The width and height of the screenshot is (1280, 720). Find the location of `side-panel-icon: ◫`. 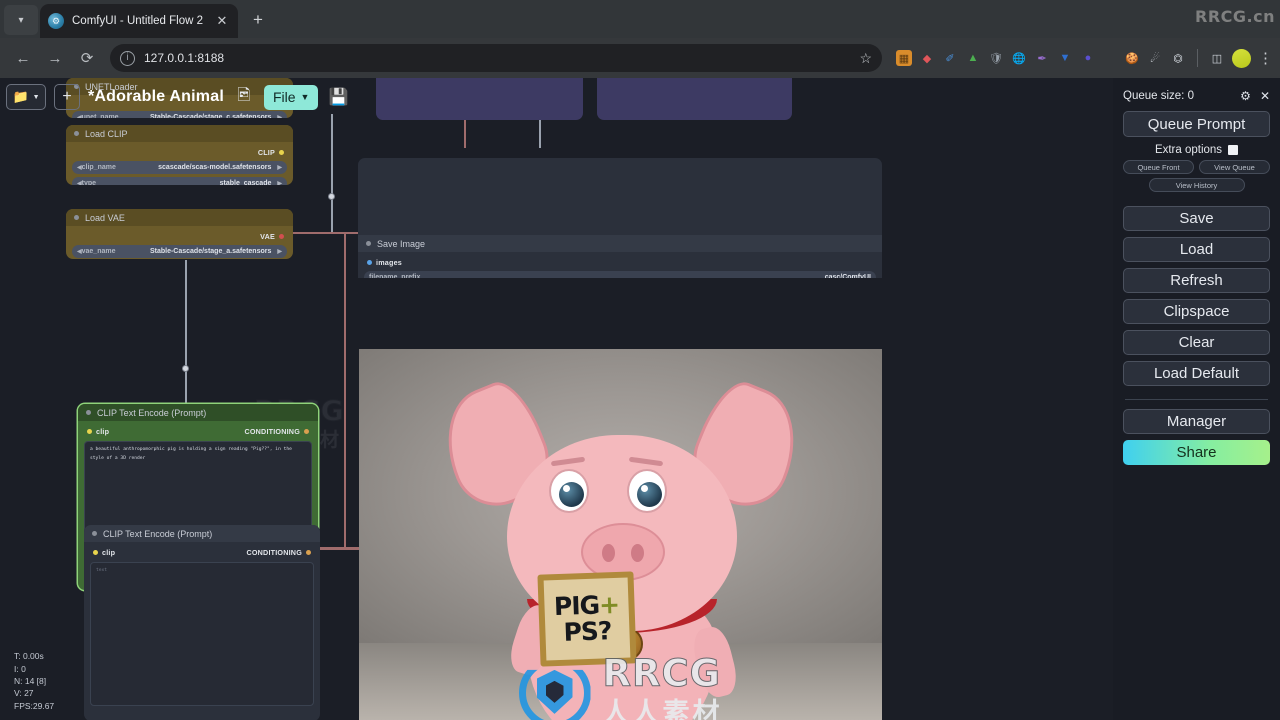

side-panel-icon: ◫ is located at coordinates (1217, 58).